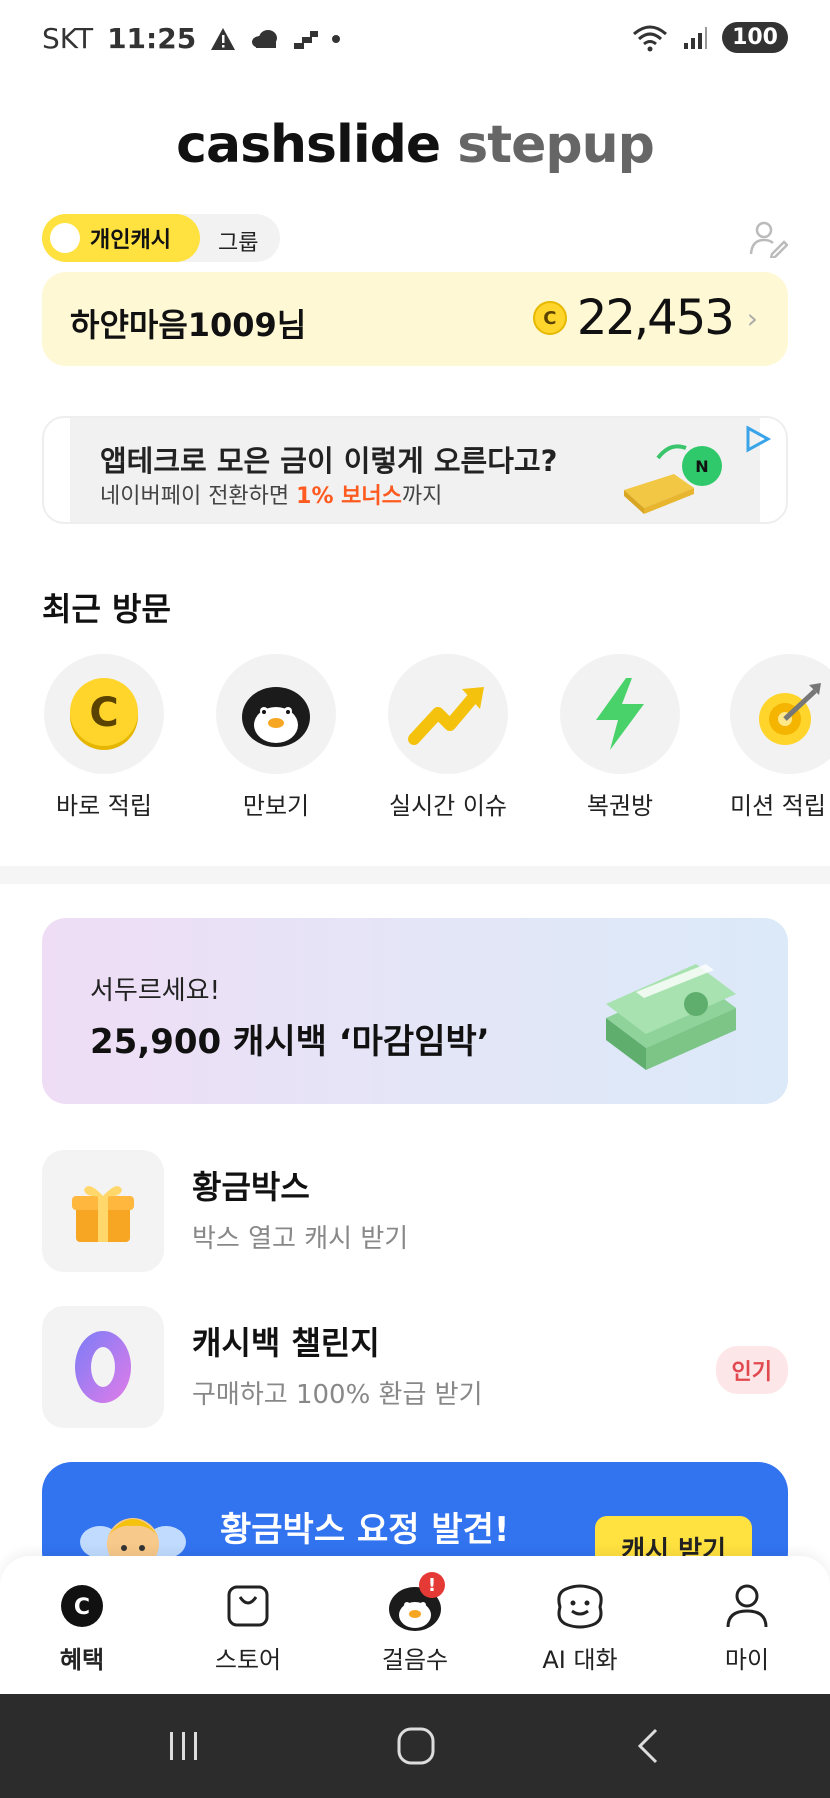 The height and width of the screenshot is (1798, 830). Describe the element at coordinates (337, 1395) in the screenshot. I see `list-item-subtitle: 구매하고 100% 환급 받기` at that location.